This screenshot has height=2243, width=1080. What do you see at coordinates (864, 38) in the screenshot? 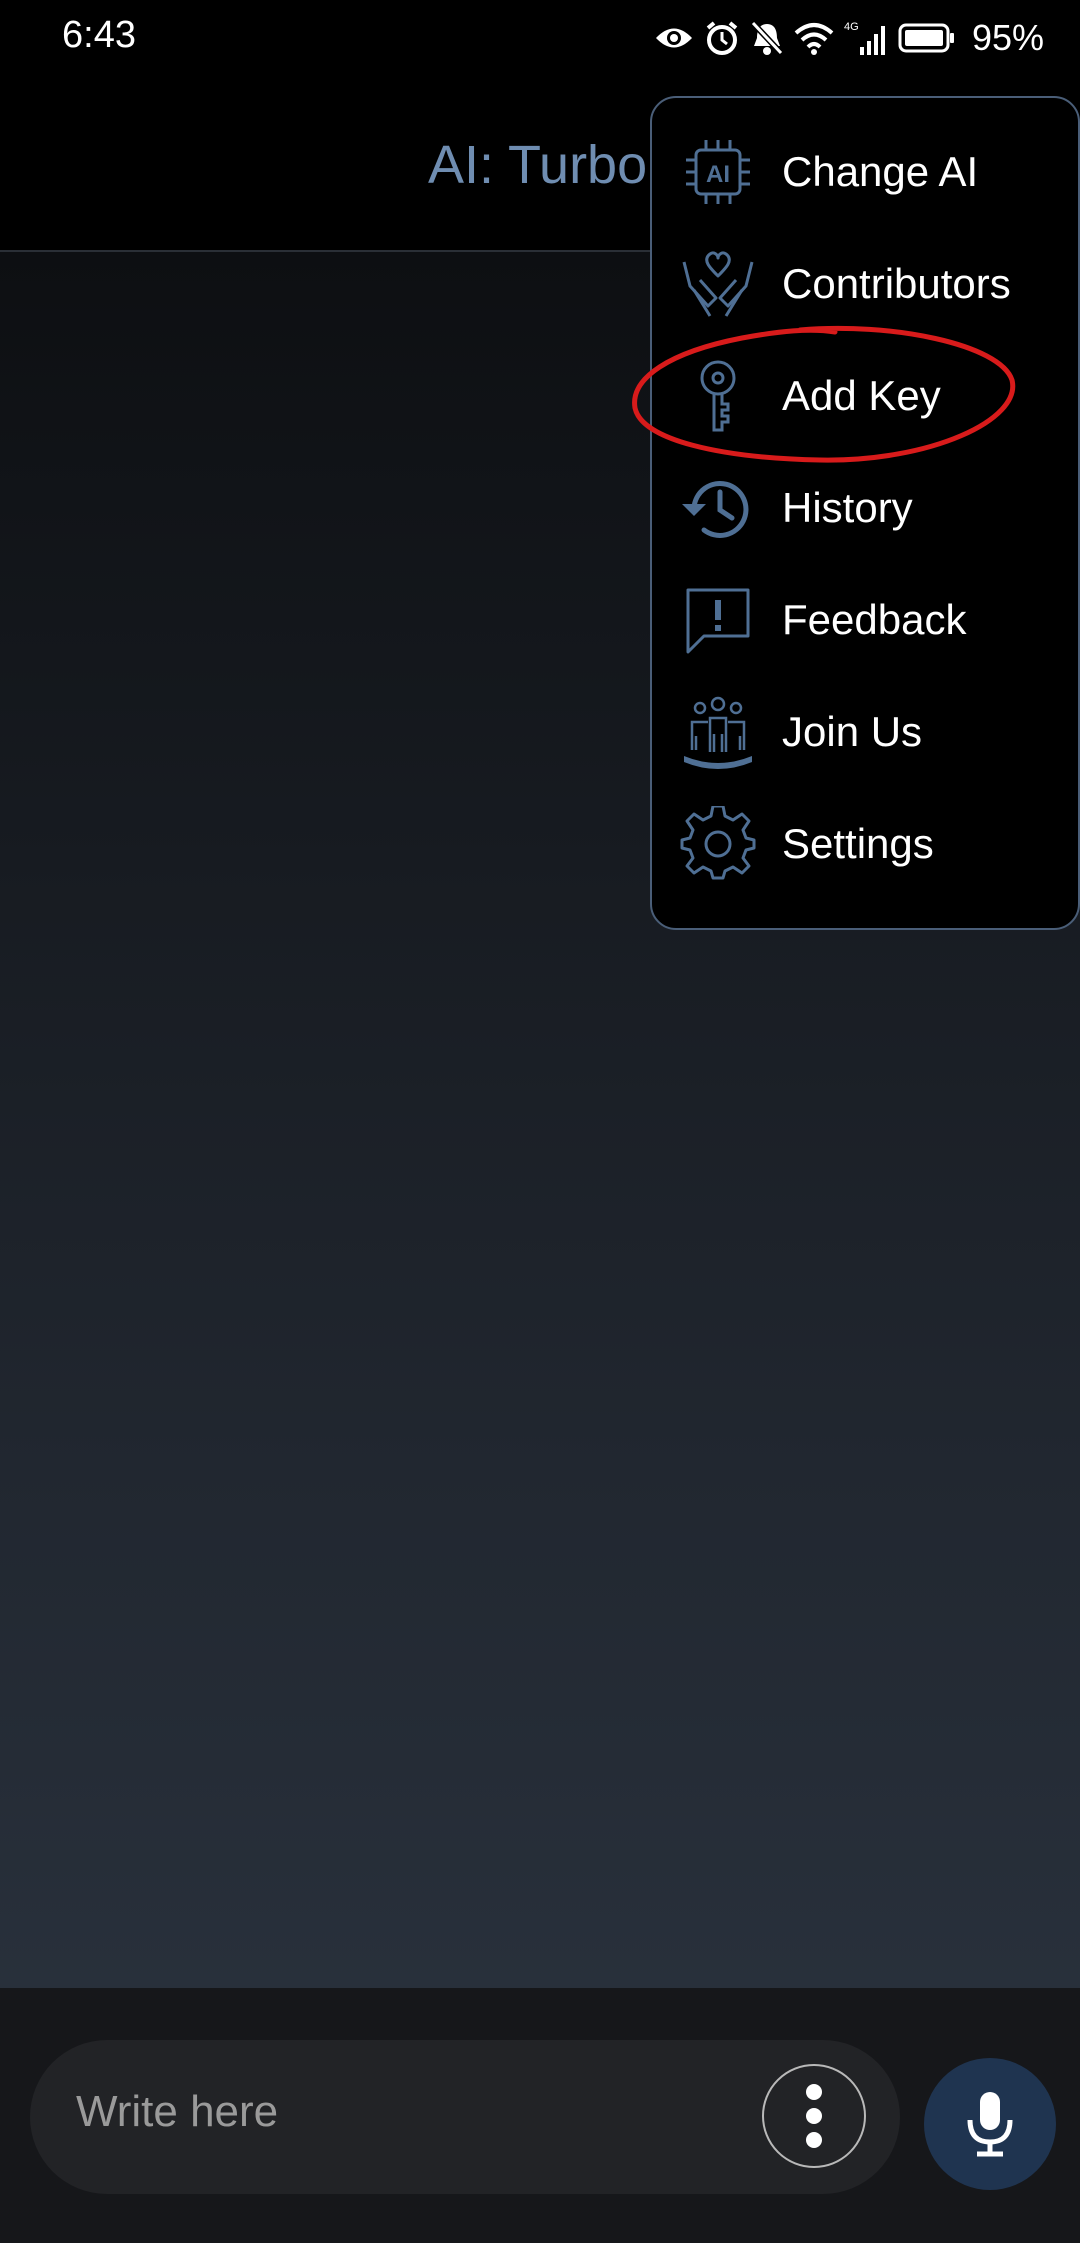
I see `cellular-signal-icon: 4G` at bounding box center [864, 38].